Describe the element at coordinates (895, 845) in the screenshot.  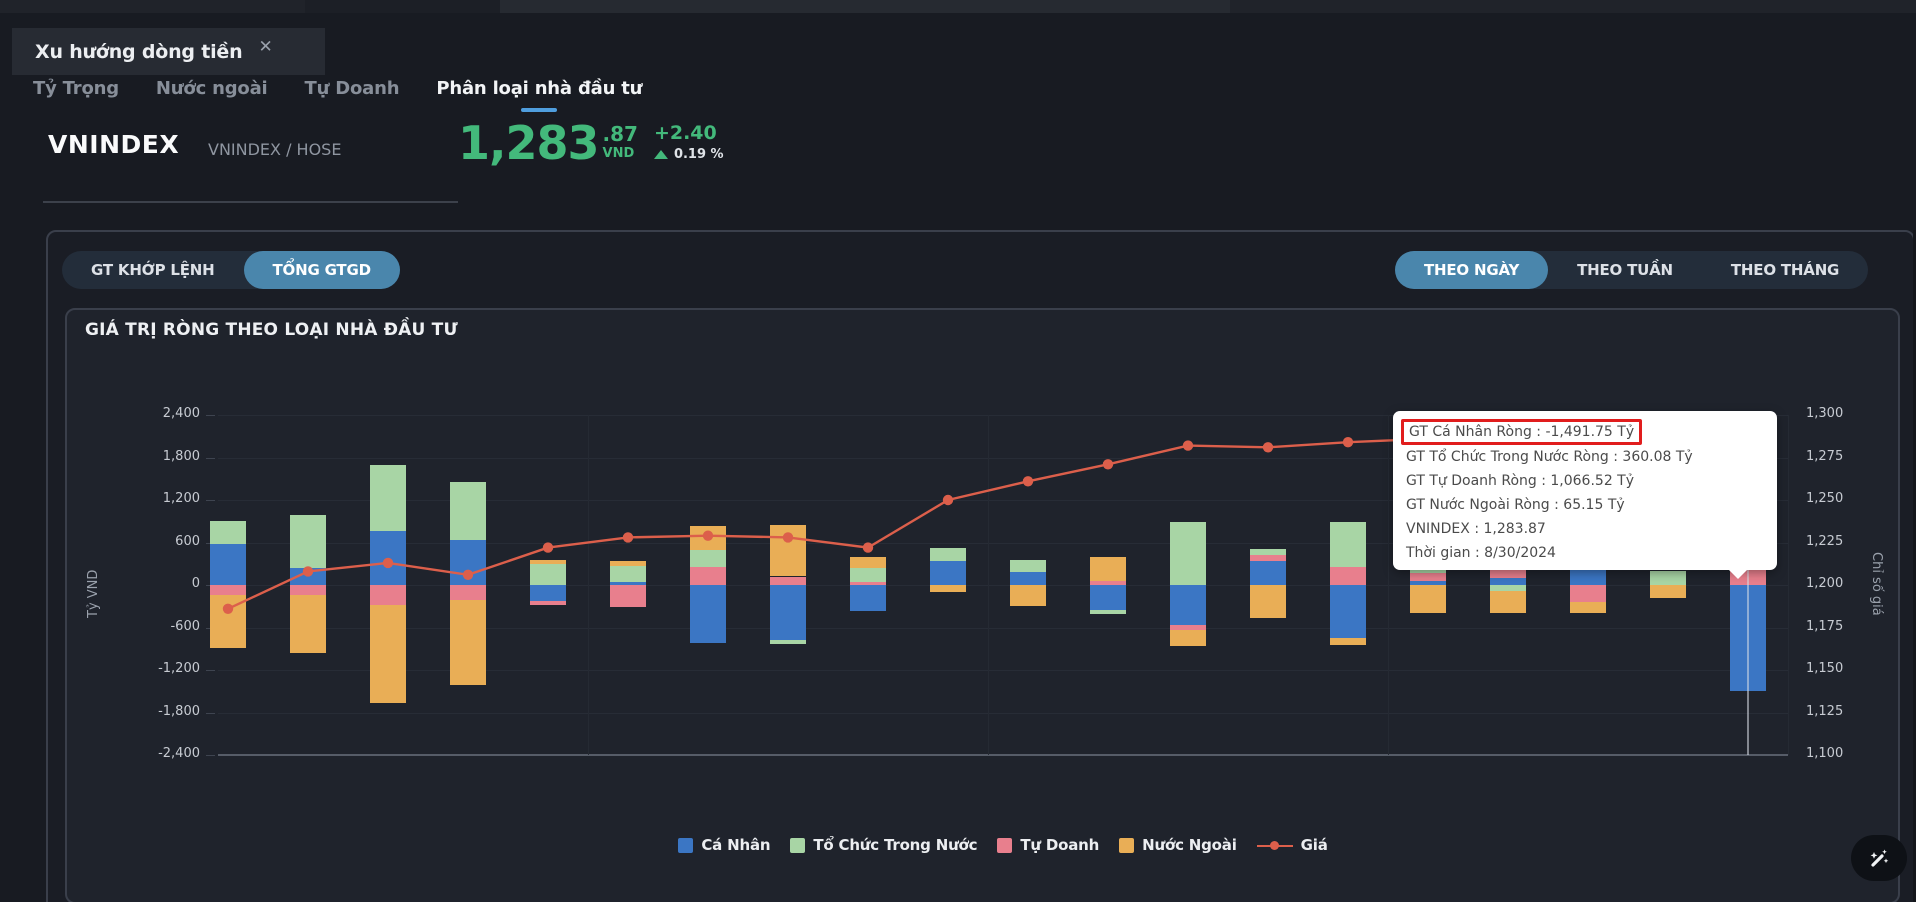
I see `legend-label: Tổ Chức Trong Nước` at that location.